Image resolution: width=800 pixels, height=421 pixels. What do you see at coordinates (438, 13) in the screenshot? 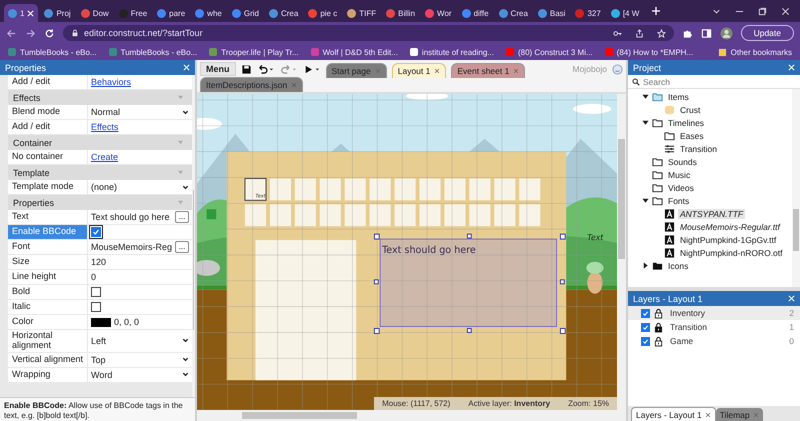
I see `browser-tab: Wor` at bounding box center [438, 13].